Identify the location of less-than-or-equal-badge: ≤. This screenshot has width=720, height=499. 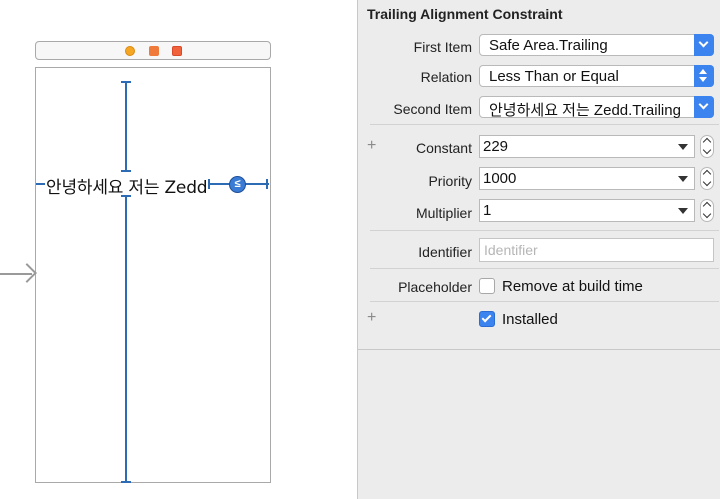
(237, 184).